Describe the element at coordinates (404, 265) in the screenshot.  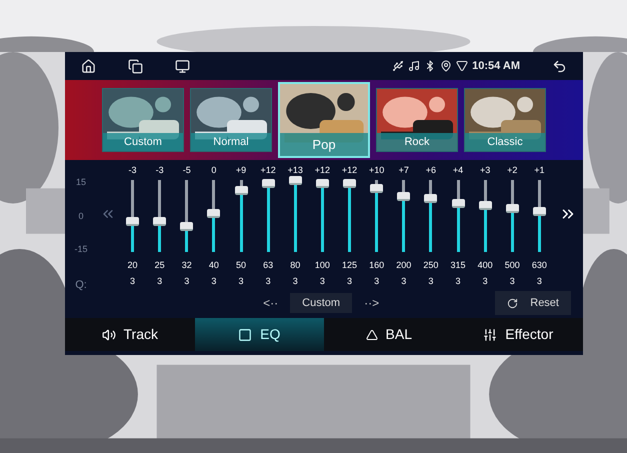
I see `frequency-label: 200` at that location.